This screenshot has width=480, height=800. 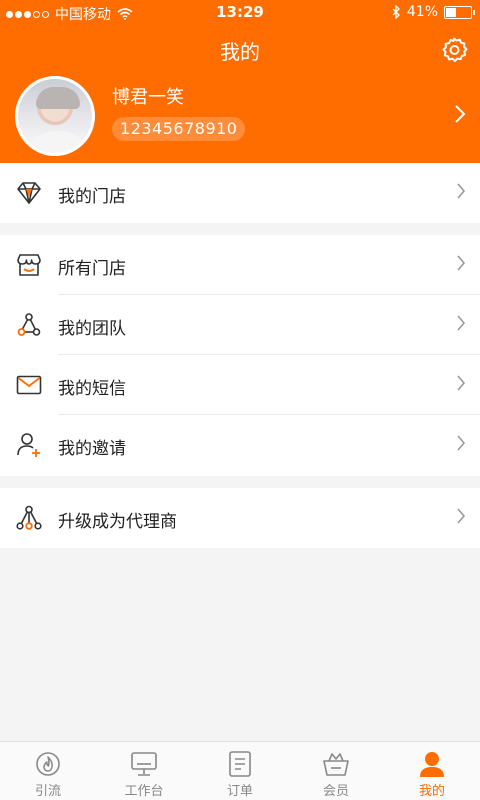 I want to click on menu-group-upgrade: 升级成为代理商, so click(x=240, y=518).